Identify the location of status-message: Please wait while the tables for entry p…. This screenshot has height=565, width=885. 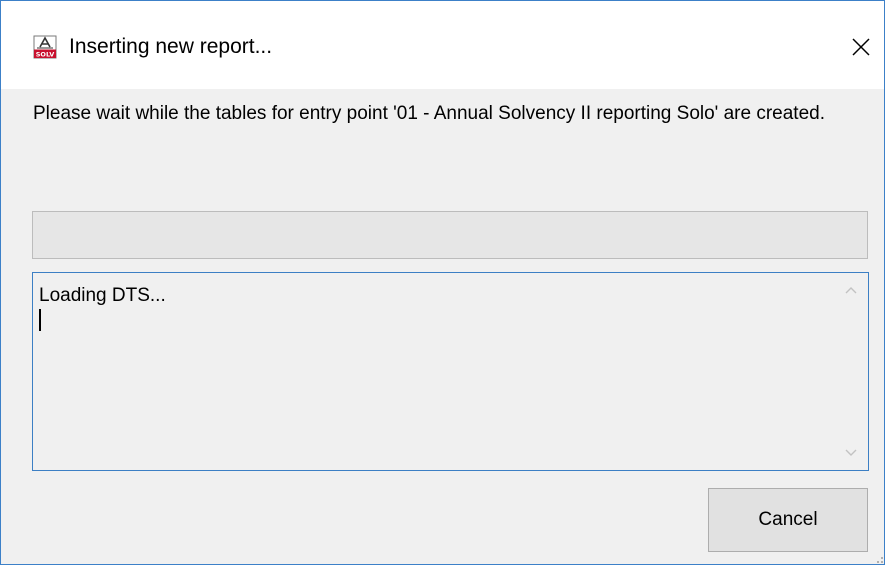
(429, 113).